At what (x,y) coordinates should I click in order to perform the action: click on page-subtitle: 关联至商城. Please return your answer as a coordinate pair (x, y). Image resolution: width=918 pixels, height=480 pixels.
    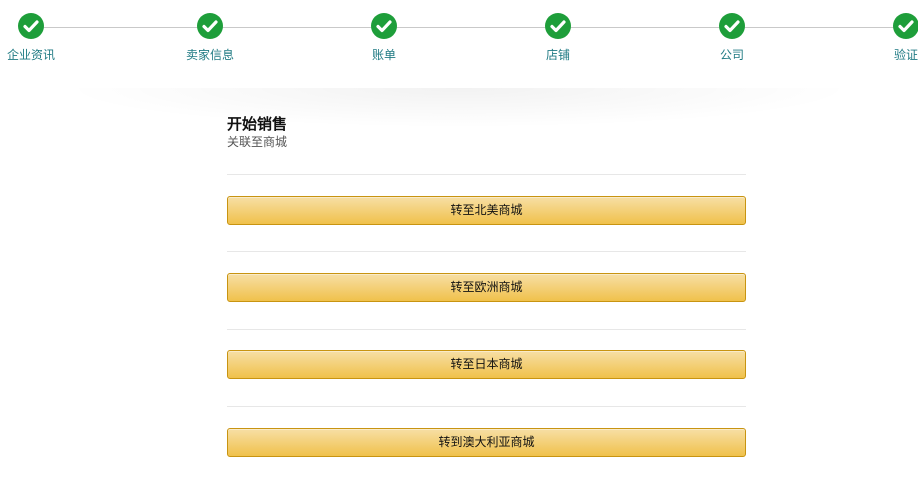
    Looking at the image, I should click on (257, 142).